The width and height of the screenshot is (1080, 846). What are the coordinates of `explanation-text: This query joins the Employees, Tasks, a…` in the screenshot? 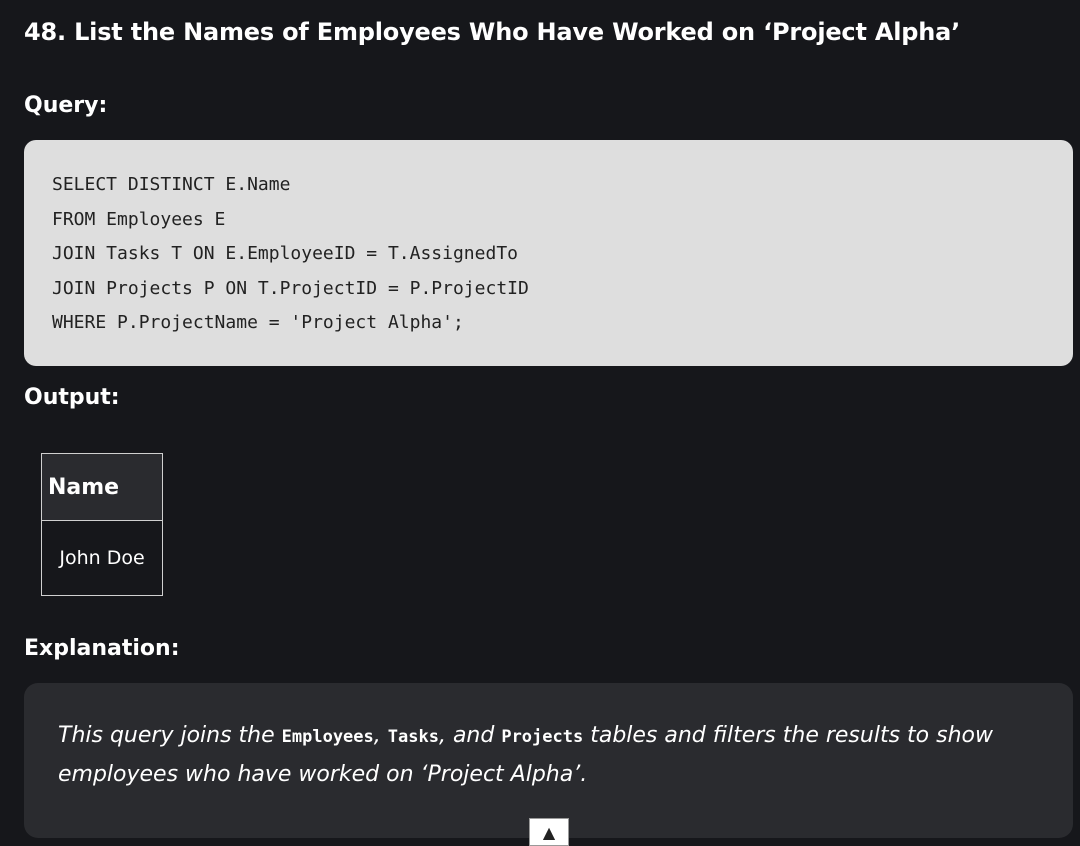 It's located at (550, 755).